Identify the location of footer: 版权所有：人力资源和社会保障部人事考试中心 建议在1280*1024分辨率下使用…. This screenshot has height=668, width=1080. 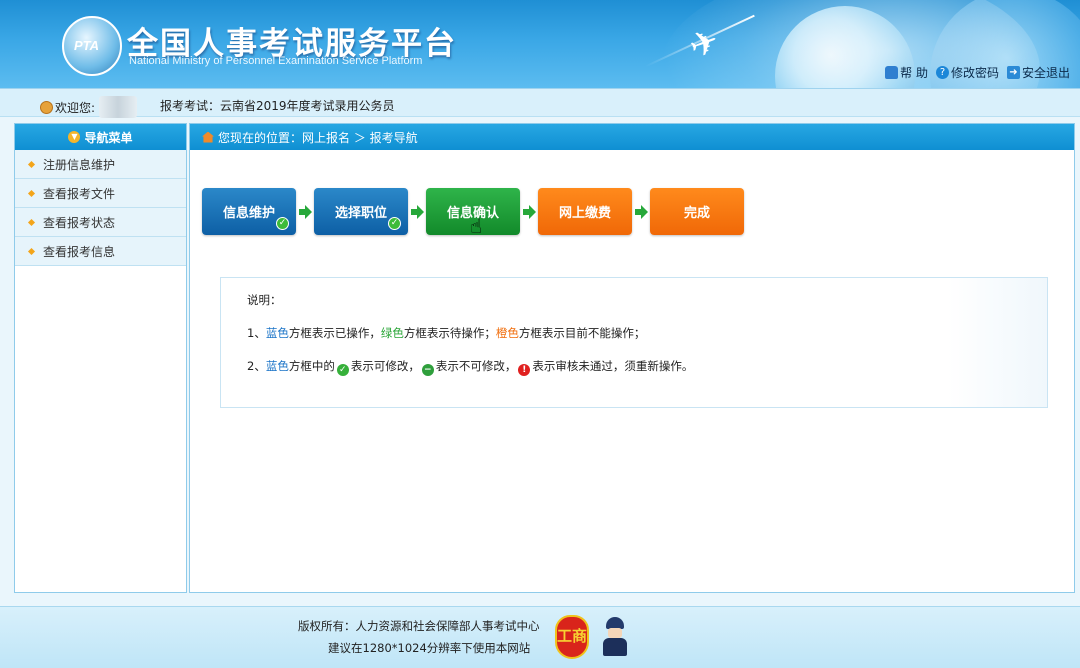
(540, 637).